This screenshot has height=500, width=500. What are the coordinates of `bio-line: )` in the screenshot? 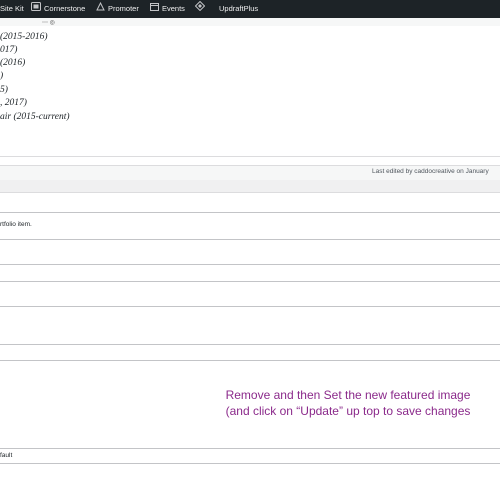 It's located at (2, 76).